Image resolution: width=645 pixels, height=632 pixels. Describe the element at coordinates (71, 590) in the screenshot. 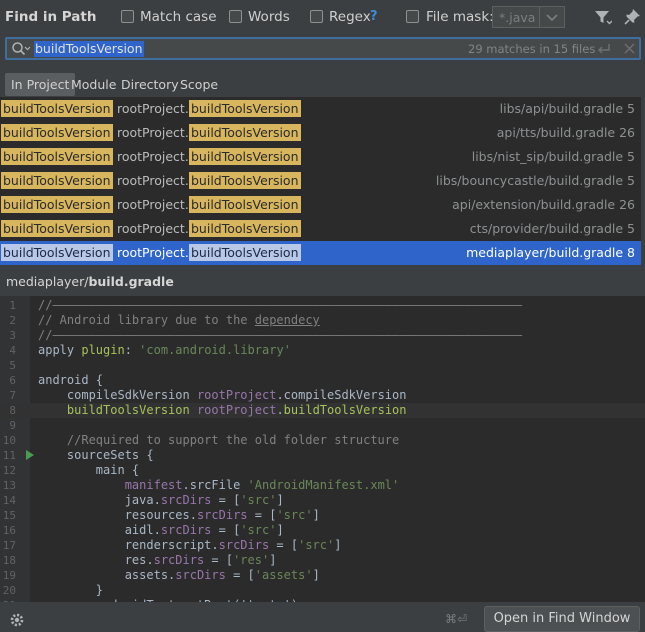

I see `code-token: }` at that location.